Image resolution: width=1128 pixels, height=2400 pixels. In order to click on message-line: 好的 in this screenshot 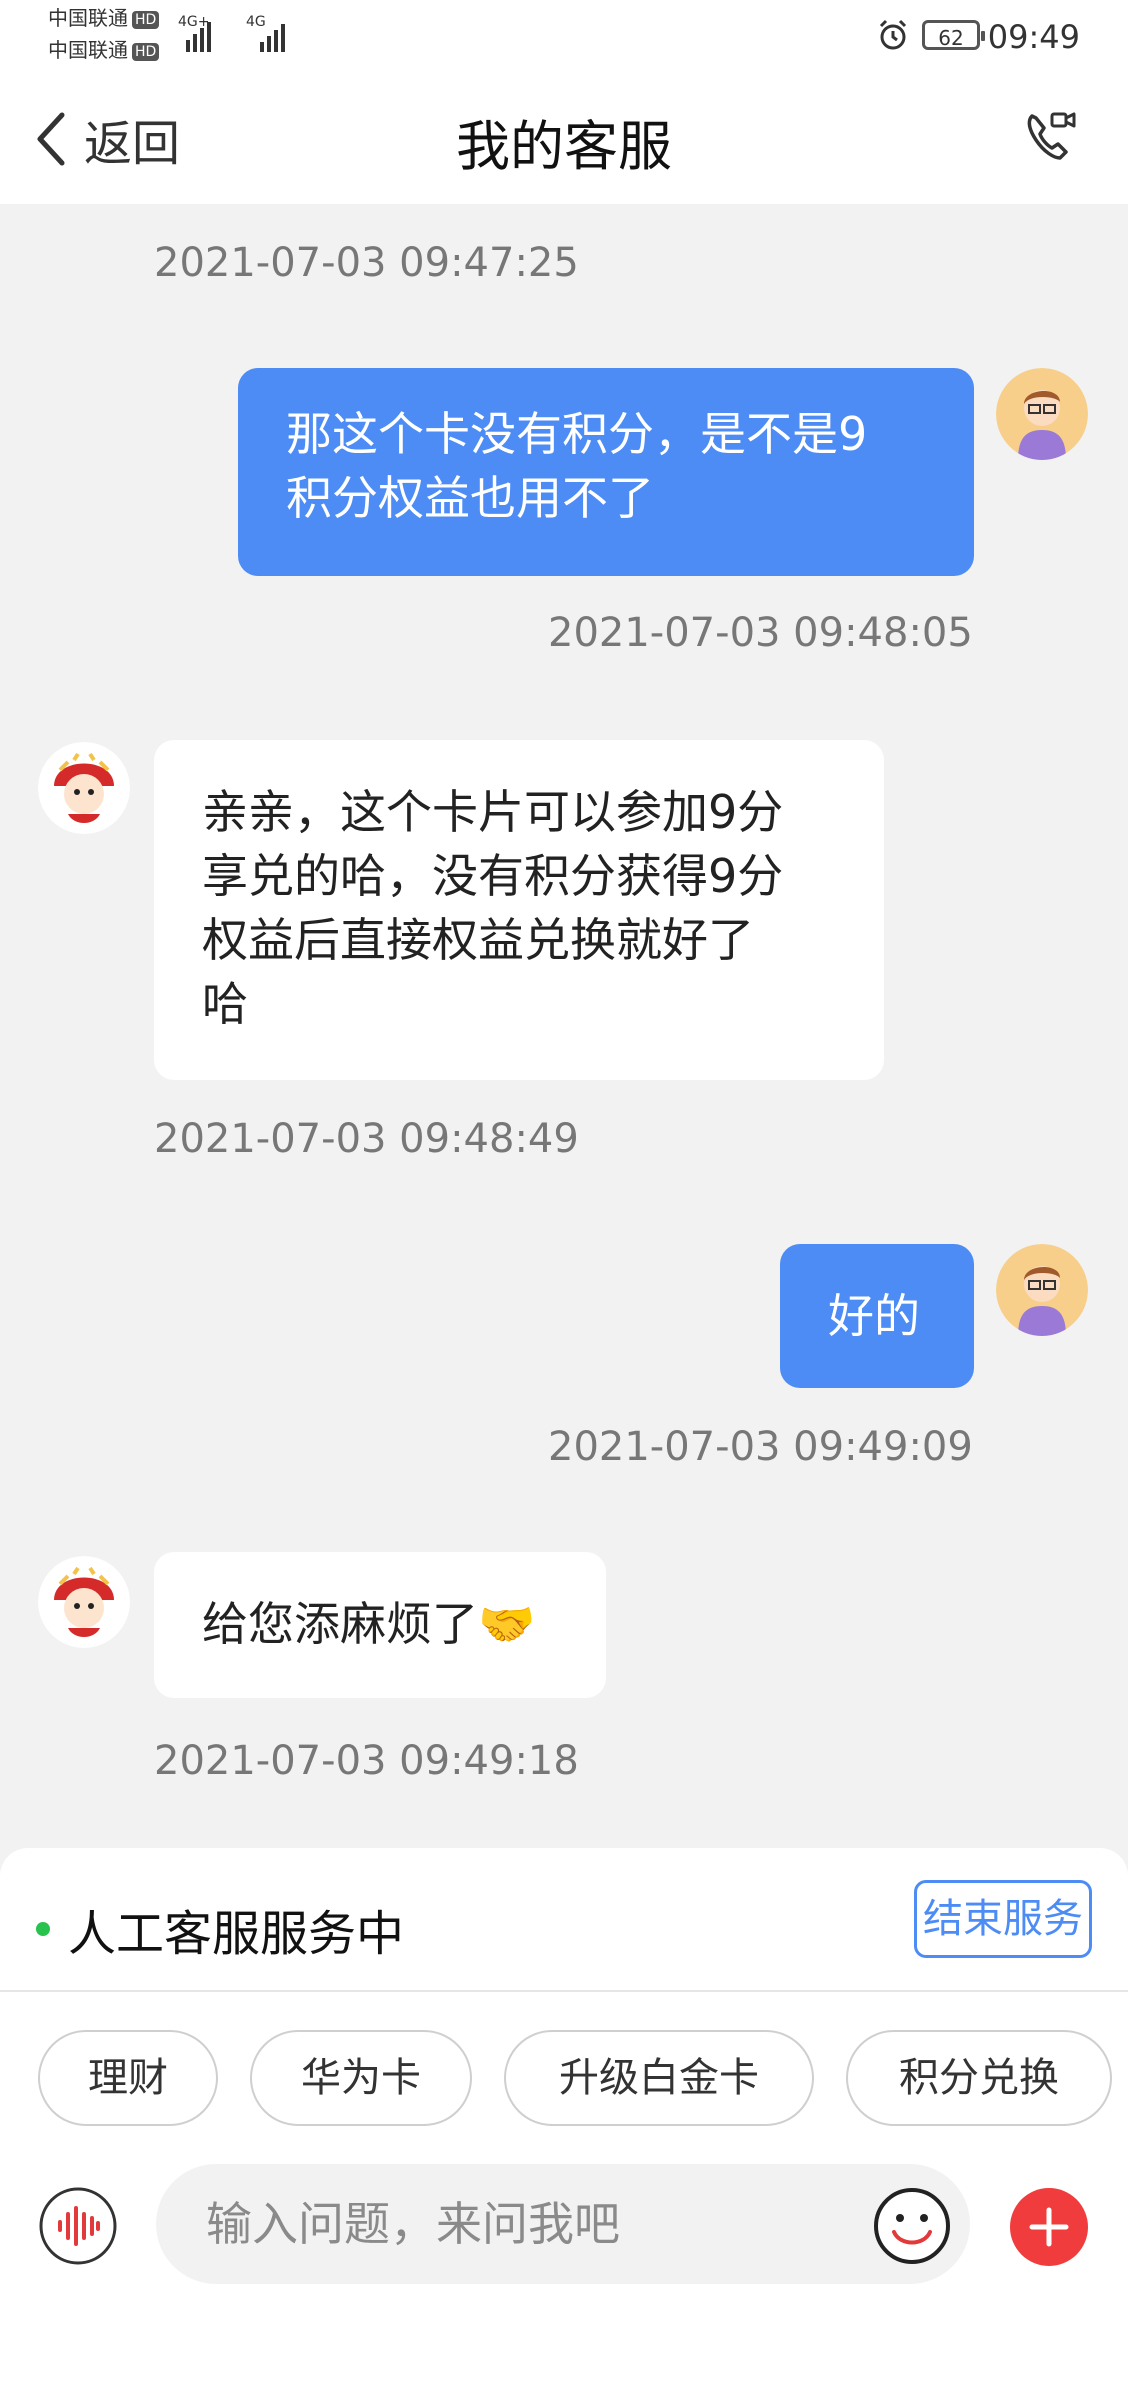, I will do `click(874, 1316)`.